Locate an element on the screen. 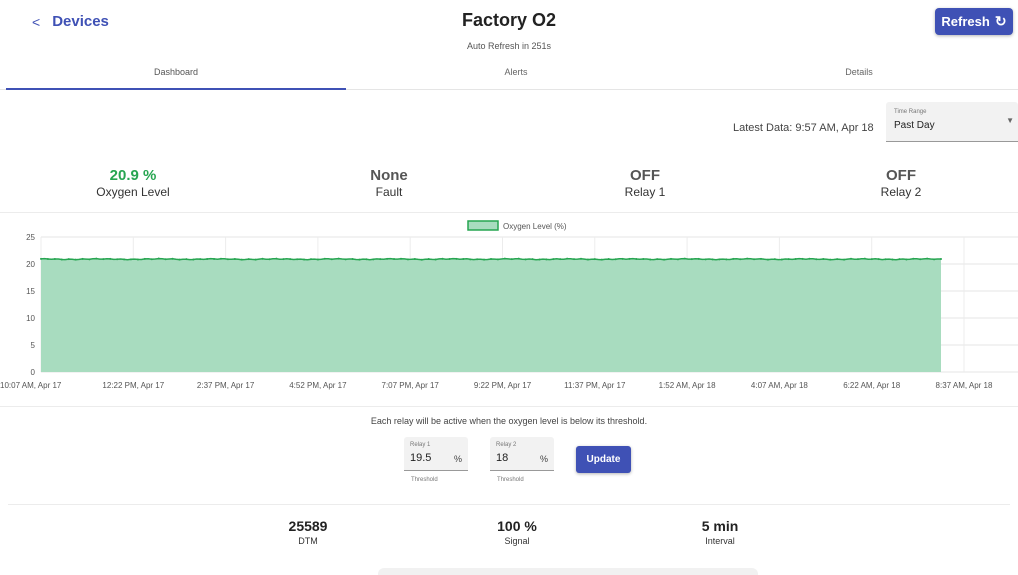 This screenshot has width=1018, height=575. tab-details: Details is located at coordinates (853, 75).